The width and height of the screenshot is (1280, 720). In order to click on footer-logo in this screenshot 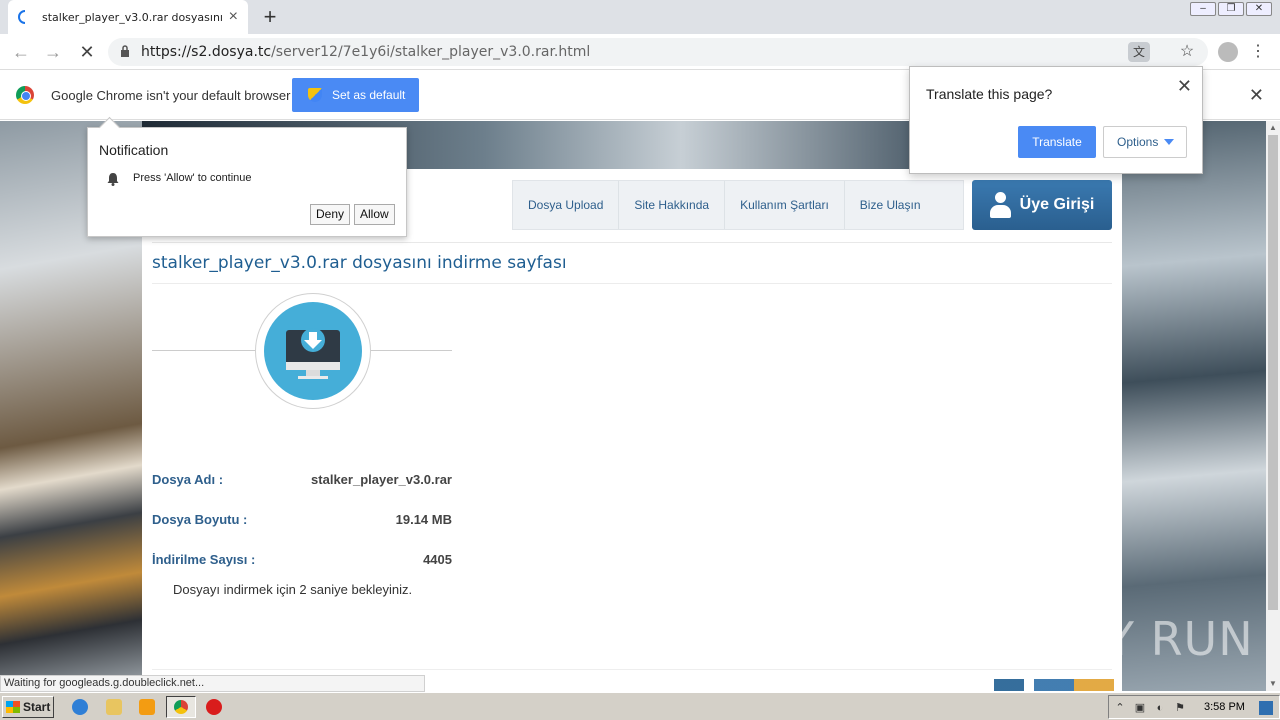, I will do `click(1054, 685)`.